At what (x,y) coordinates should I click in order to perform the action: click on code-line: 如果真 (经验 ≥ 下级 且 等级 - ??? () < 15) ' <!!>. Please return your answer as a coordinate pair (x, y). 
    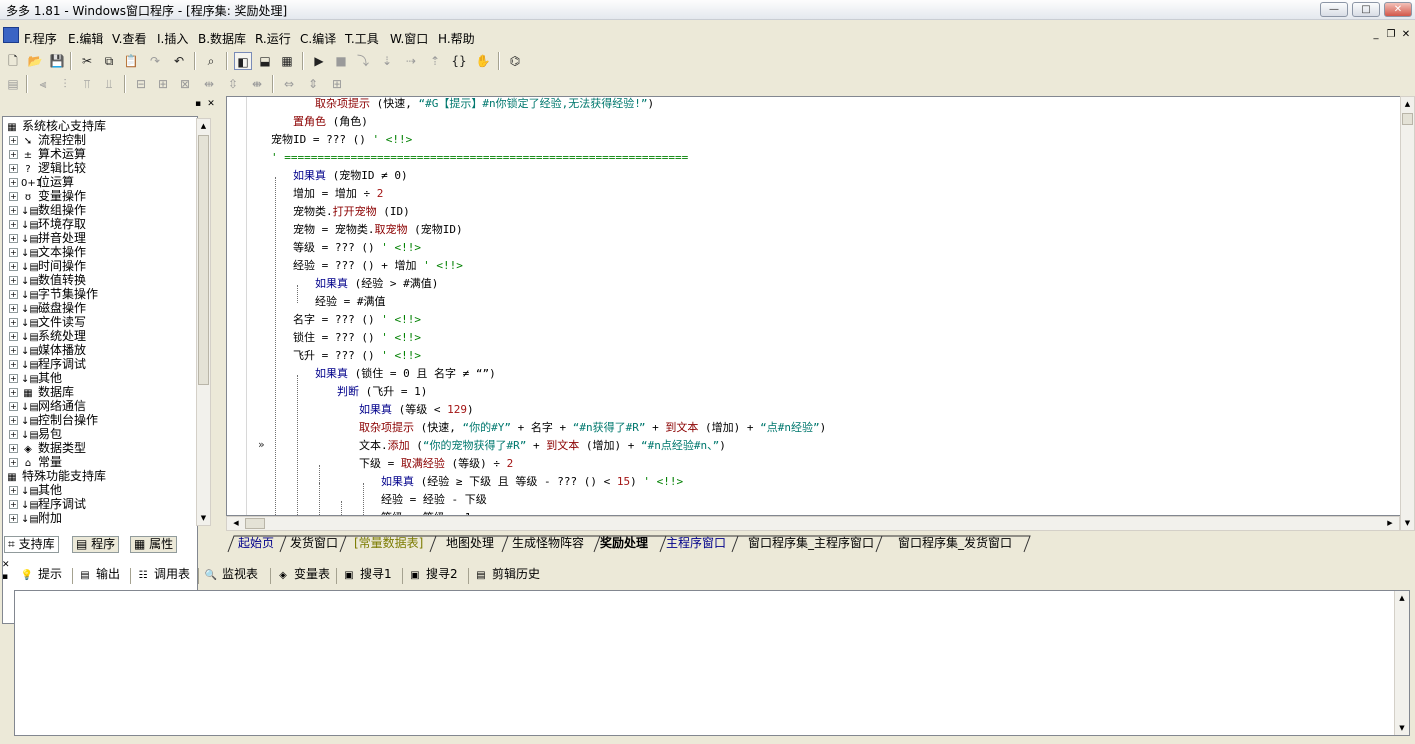
    Looking at the image, I should click on (532, 482).